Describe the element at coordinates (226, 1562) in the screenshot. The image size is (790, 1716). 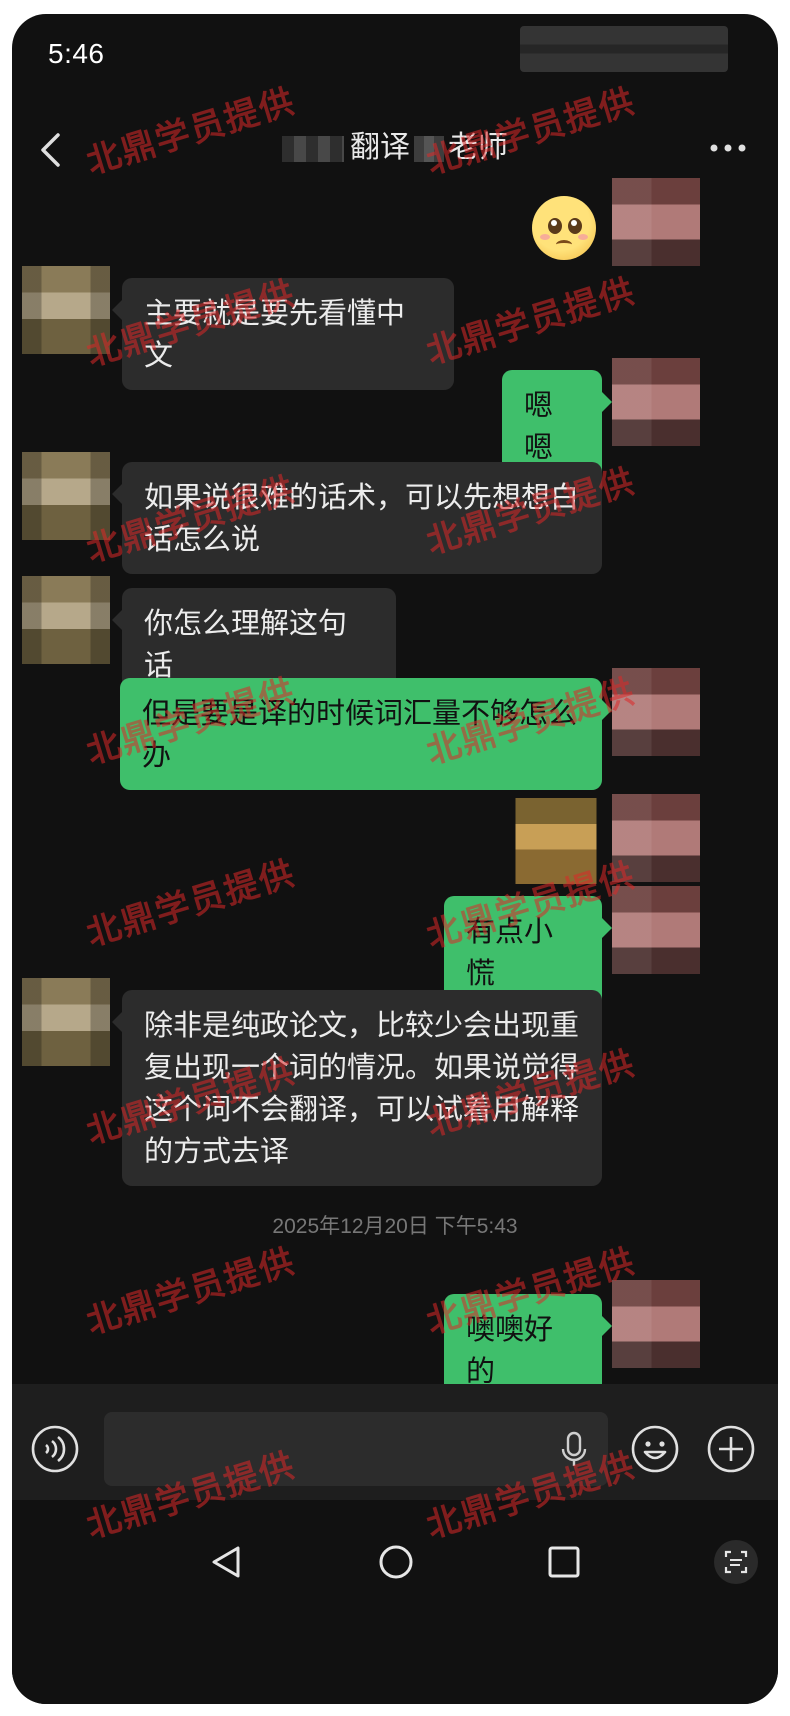
I see `nav-back-icon` at that location.